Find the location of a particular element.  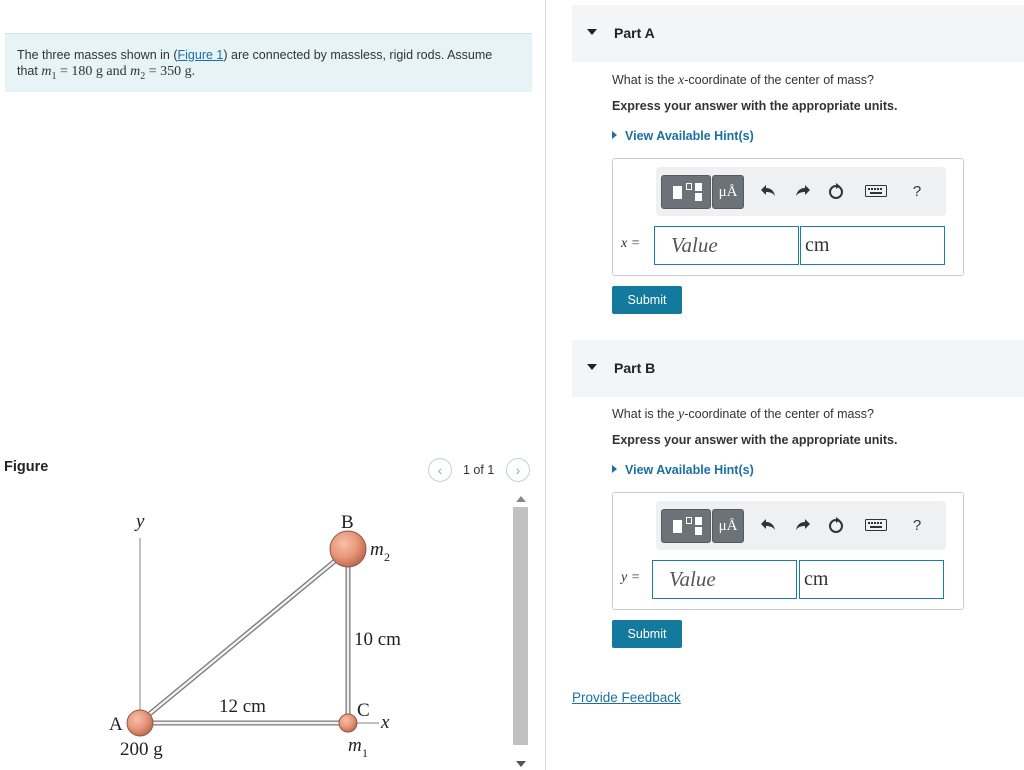

part-b-unit-input: cm is located at coordinates (871, 579).